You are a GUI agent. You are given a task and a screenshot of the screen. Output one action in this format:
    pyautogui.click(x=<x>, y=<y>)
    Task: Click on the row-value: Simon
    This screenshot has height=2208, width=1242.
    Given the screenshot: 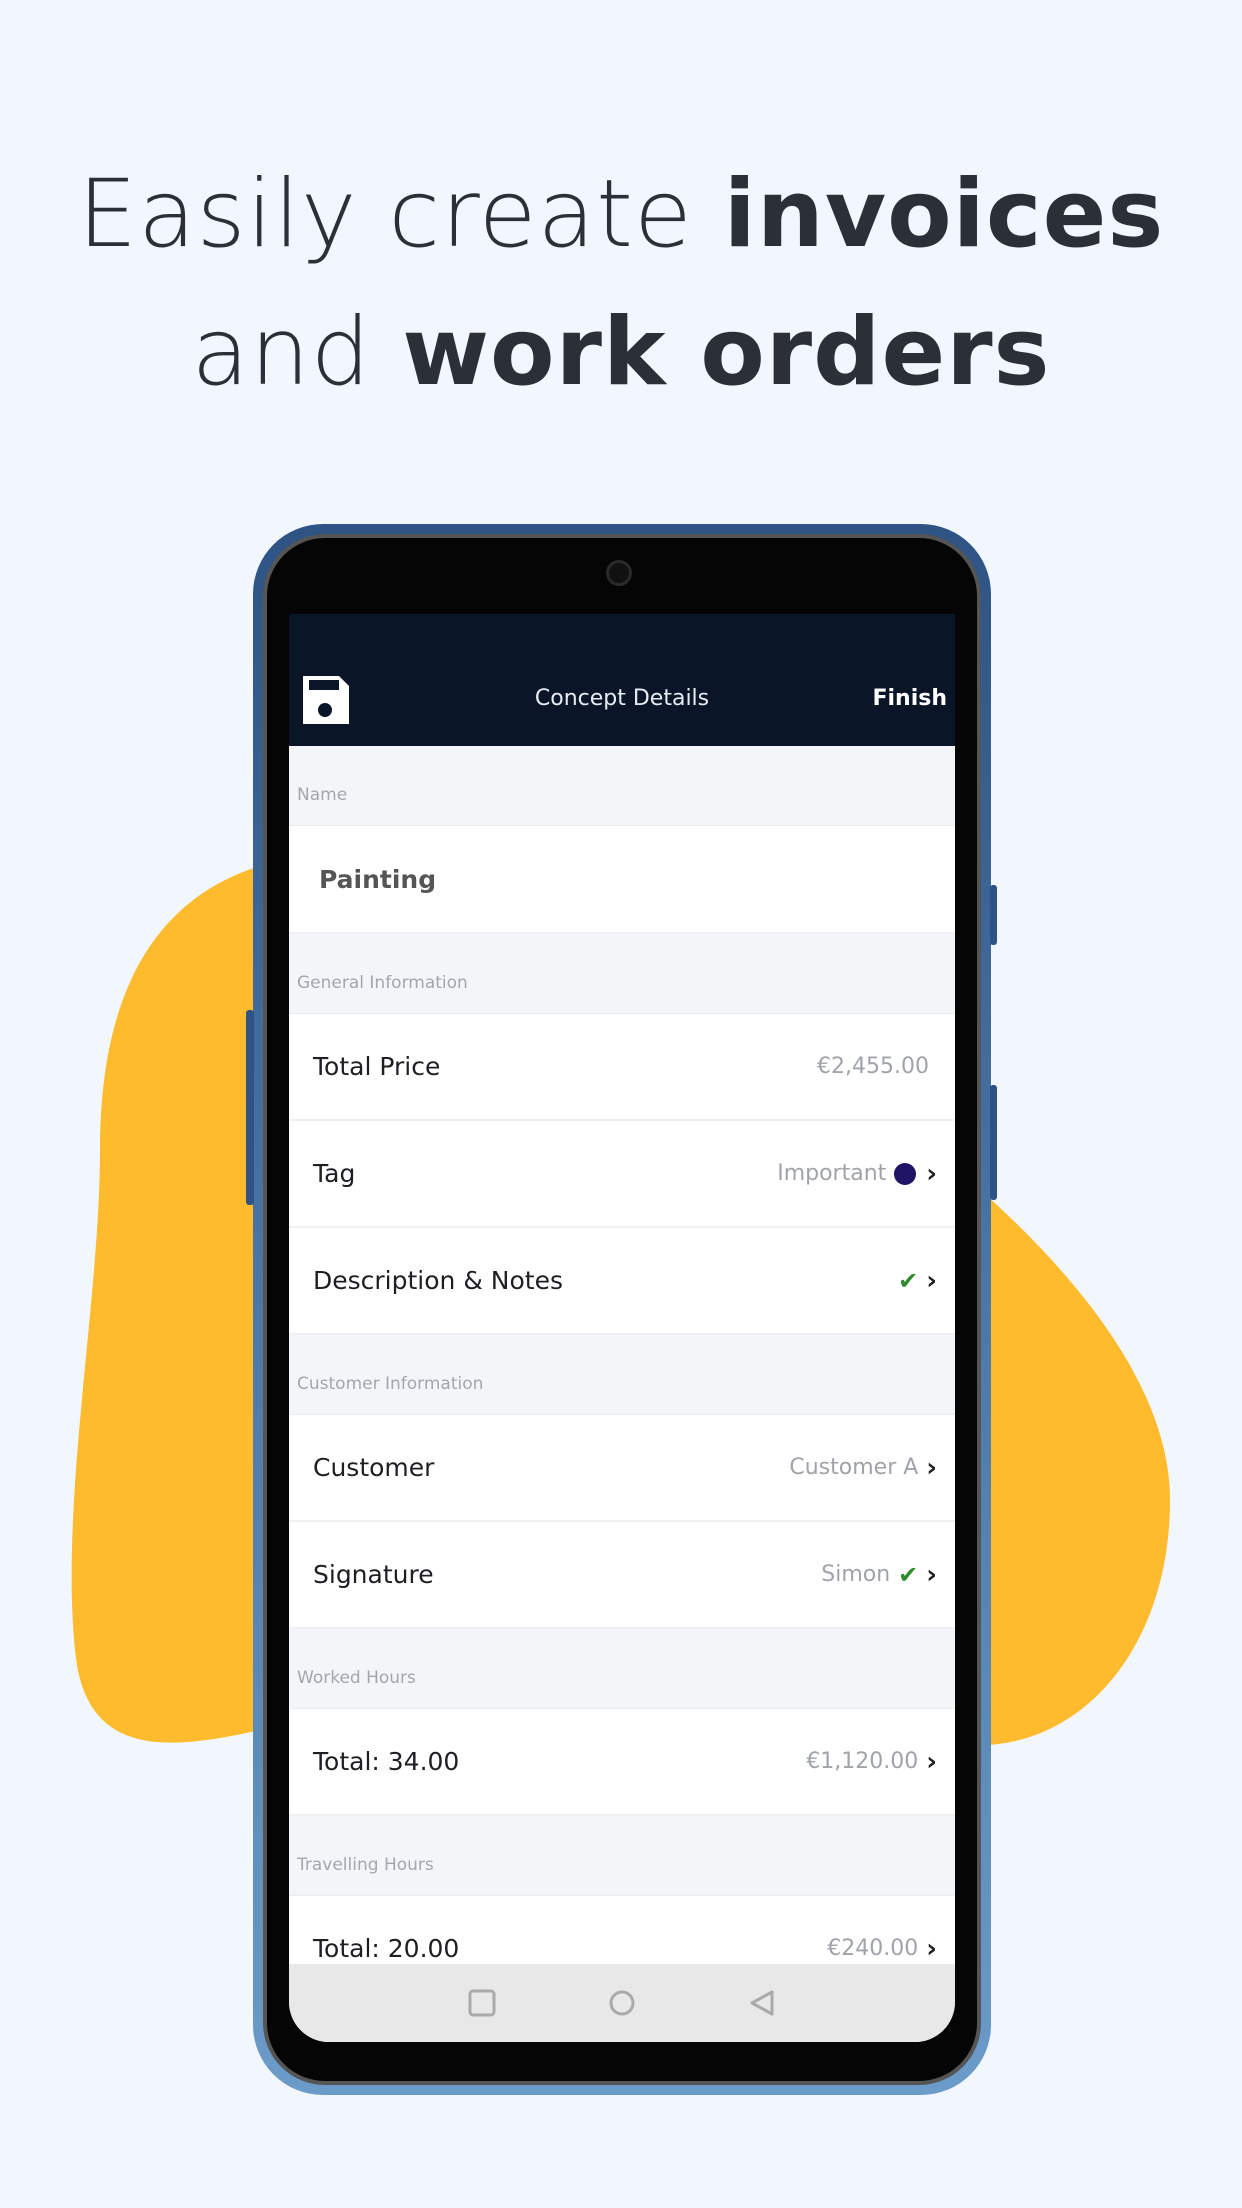 What is the action you would take?
    pyautogui.click(x=856, y=1574)
    